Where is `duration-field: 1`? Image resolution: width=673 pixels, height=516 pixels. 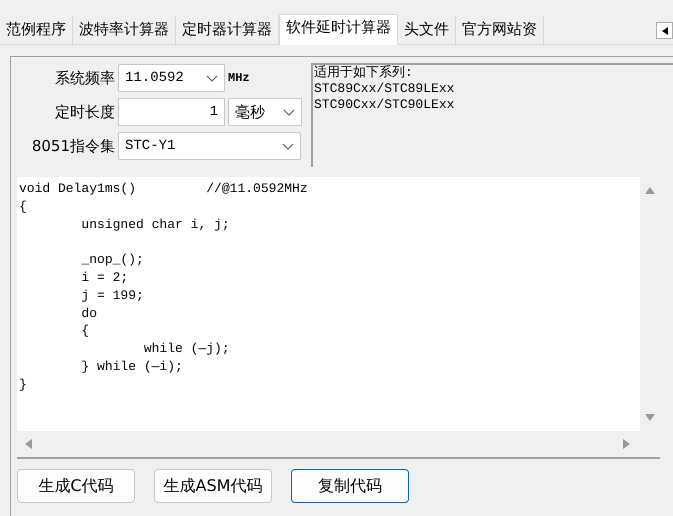
duration-field: 1 is located at coordinates (171, 112).